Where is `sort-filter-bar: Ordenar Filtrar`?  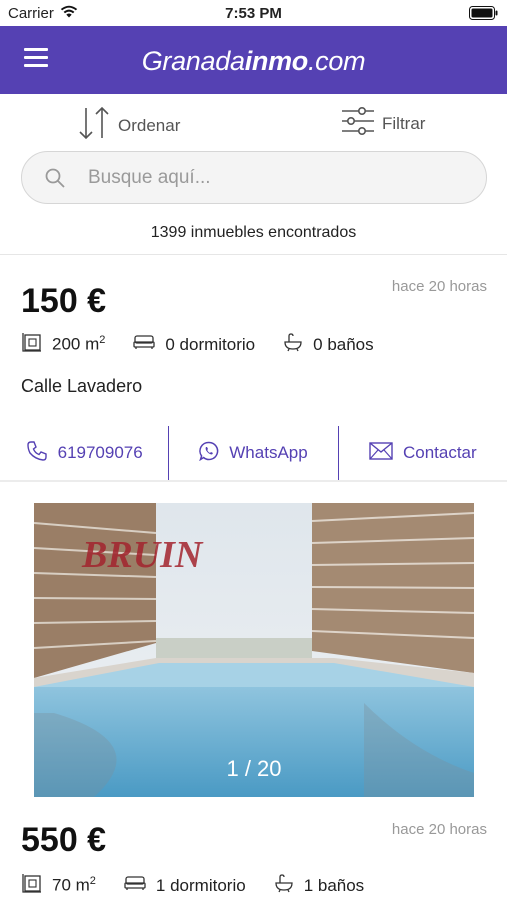 sort-filter-bar: Ordenar Filtrar is located at coordinates (253, 123).